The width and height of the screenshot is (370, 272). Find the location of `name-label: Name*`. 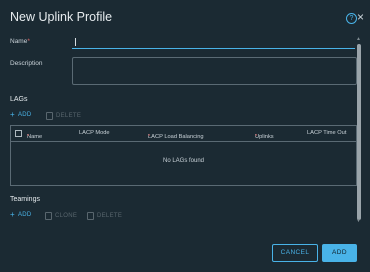

name-label: Name* is located at coordinates (20, 41).